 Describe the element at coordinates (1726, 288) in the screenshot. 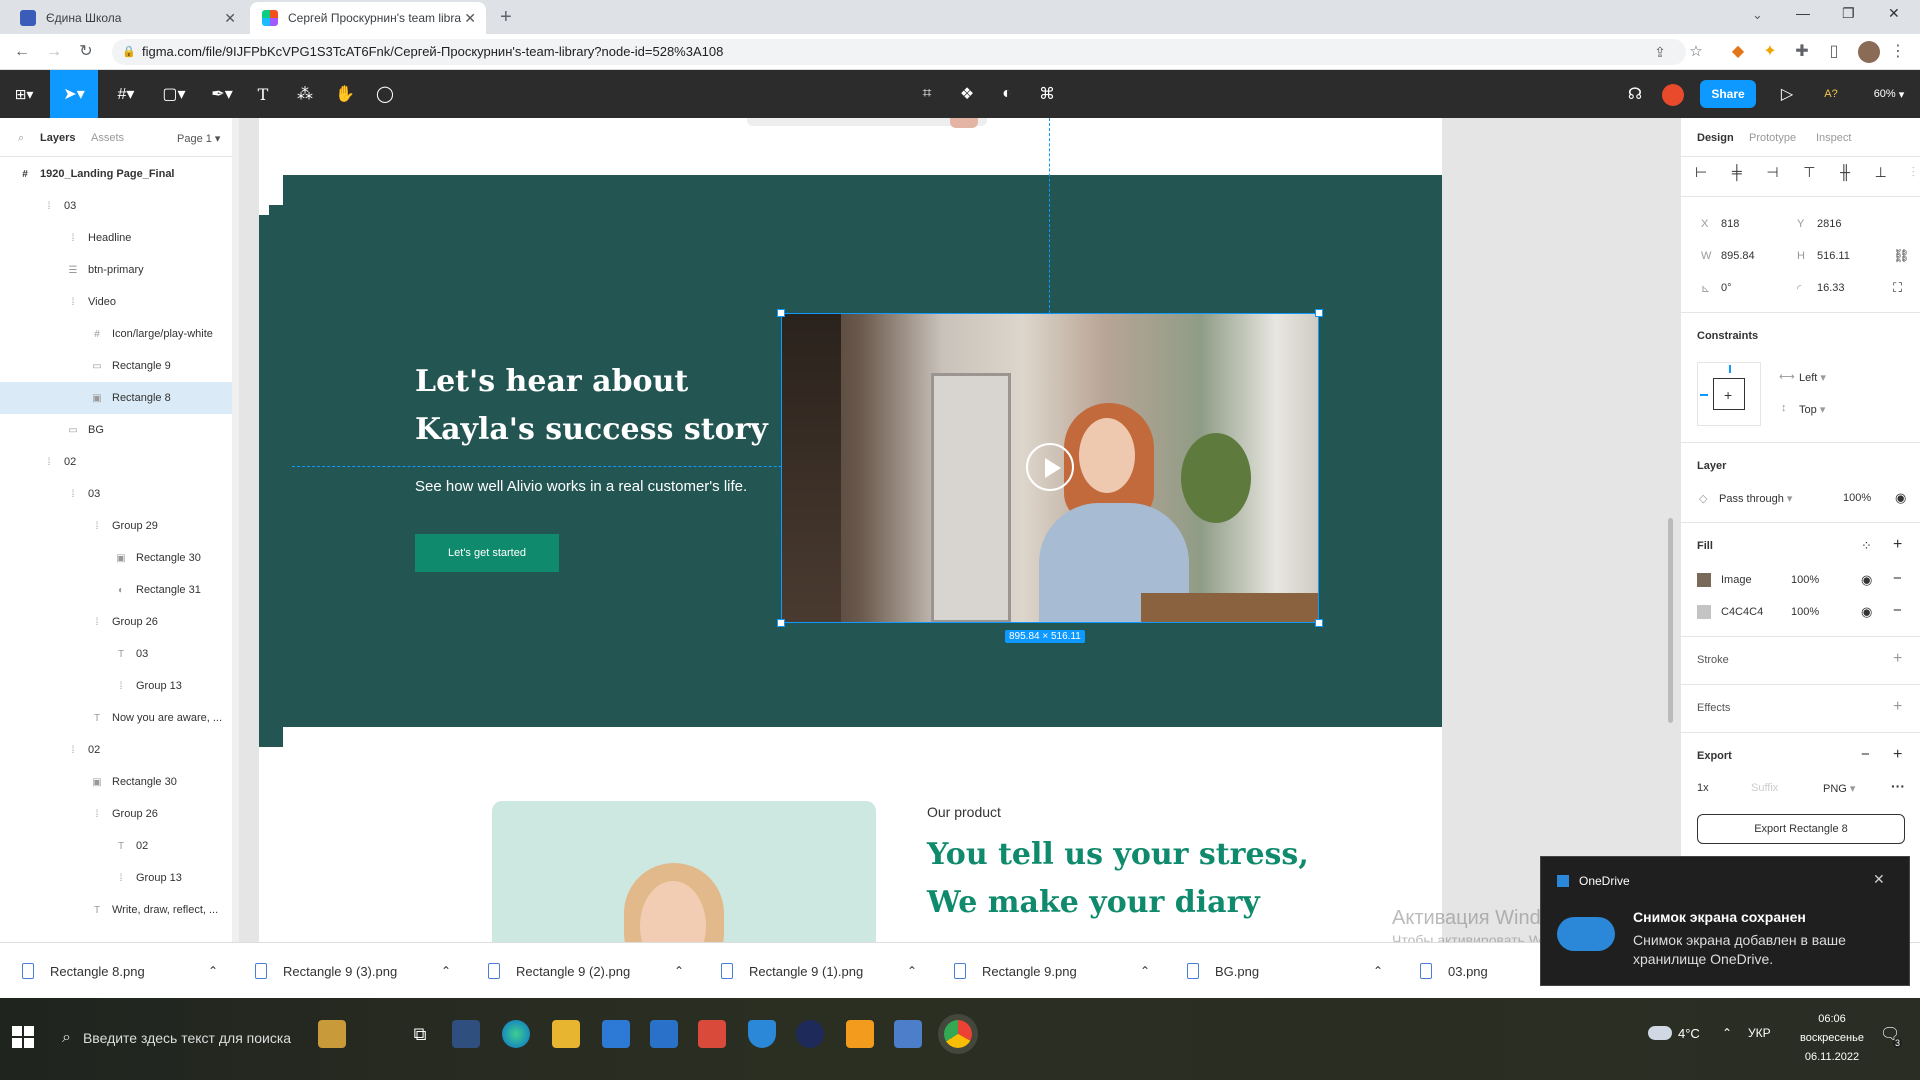

I see `rotation-field: 0°` at that location.